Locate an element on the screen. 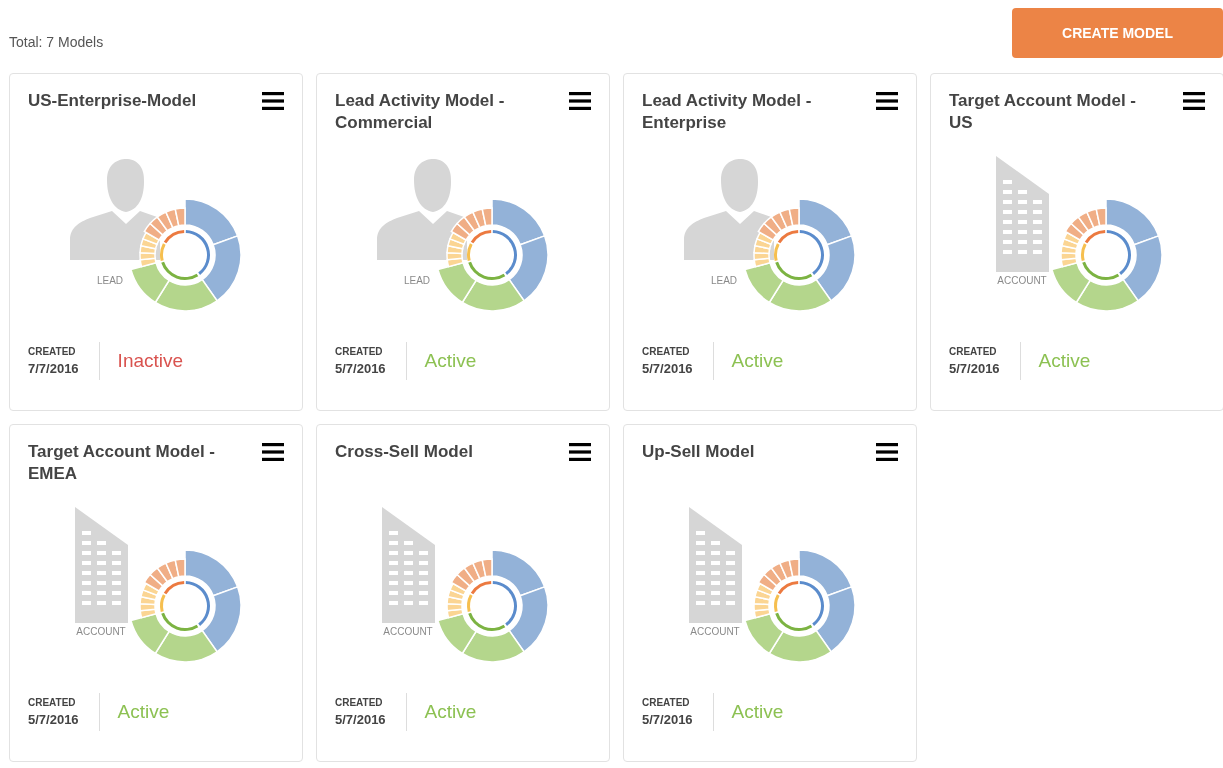  model-title: Lead Activity Model - Enterprise is located at coordinates (727, 112).